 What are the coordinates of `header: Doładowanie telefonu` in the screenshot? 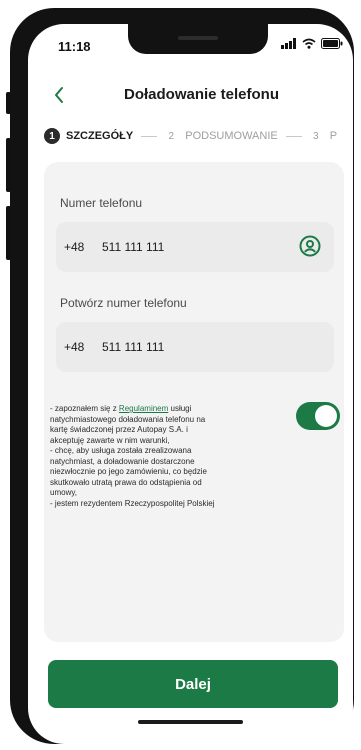 It's located at (190, 96).